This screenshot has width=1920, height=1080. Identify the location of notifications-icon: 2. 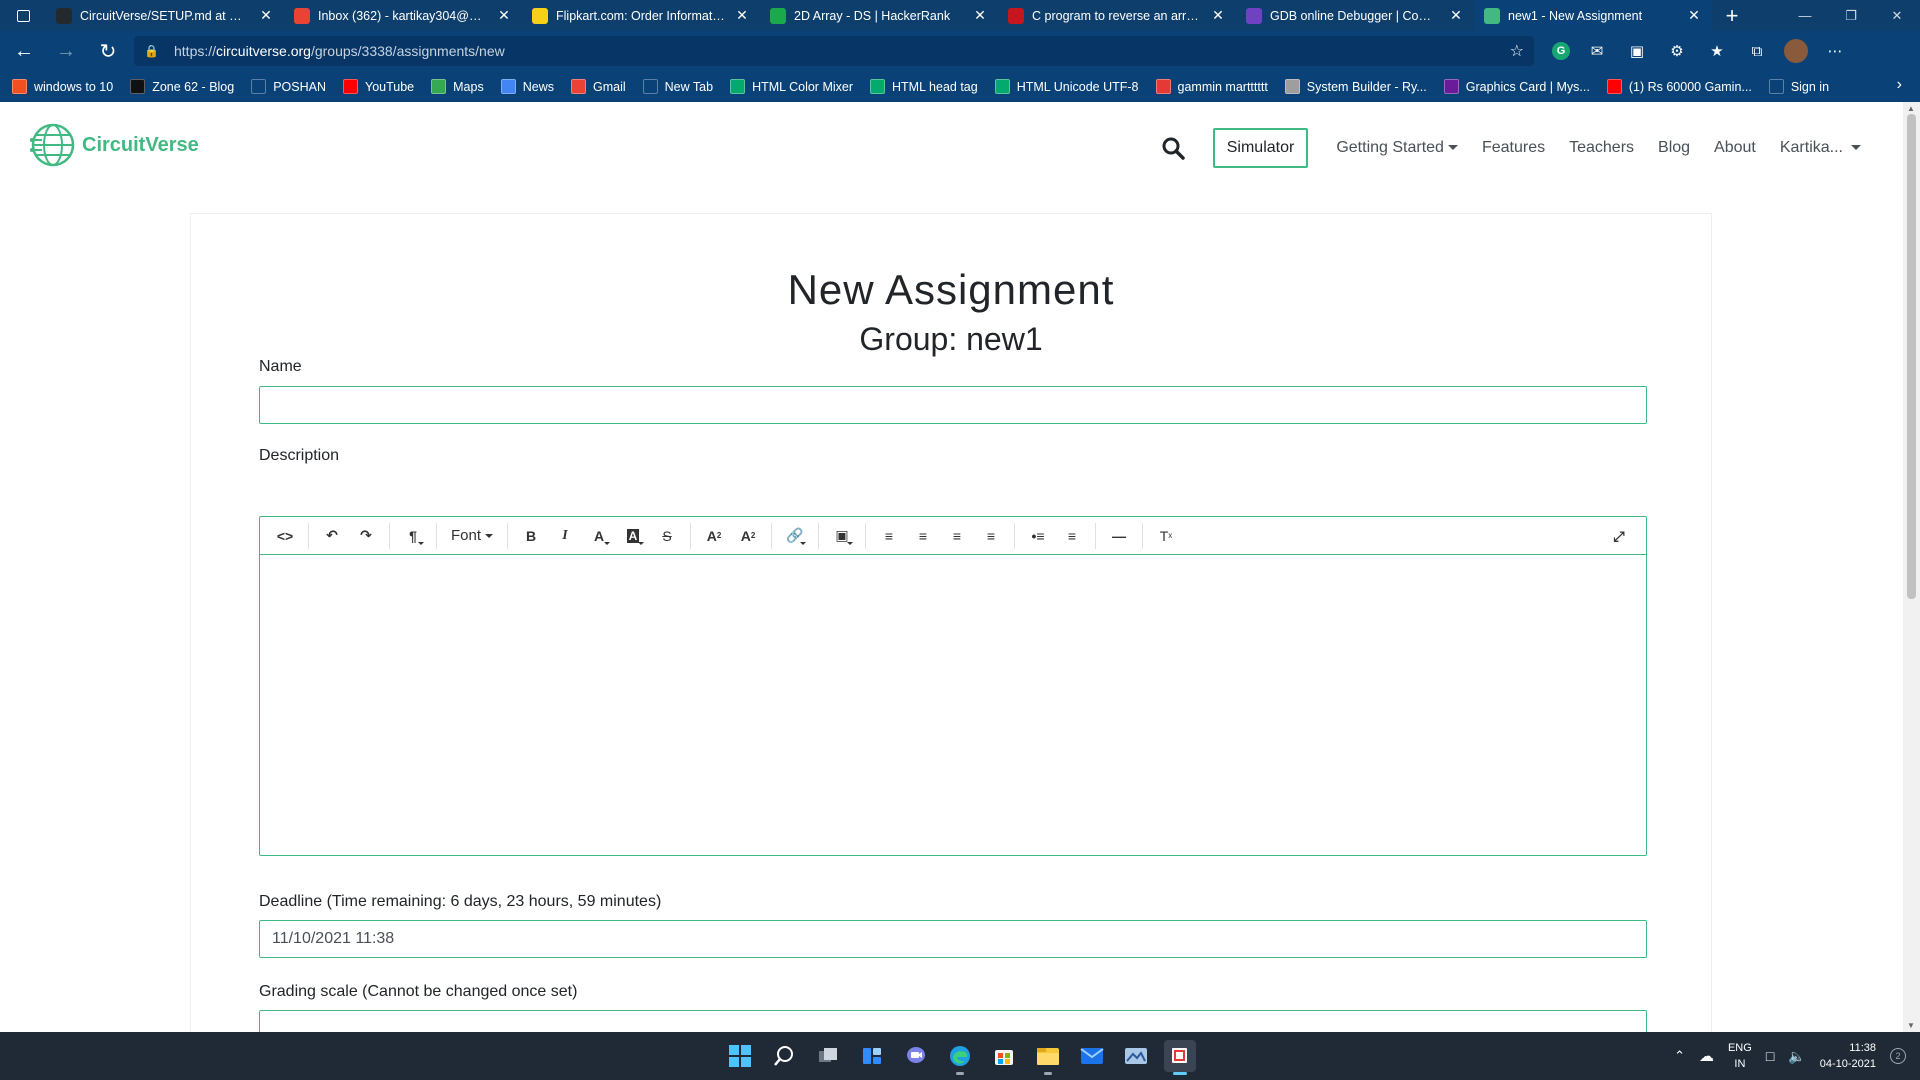
(1898, 1056).